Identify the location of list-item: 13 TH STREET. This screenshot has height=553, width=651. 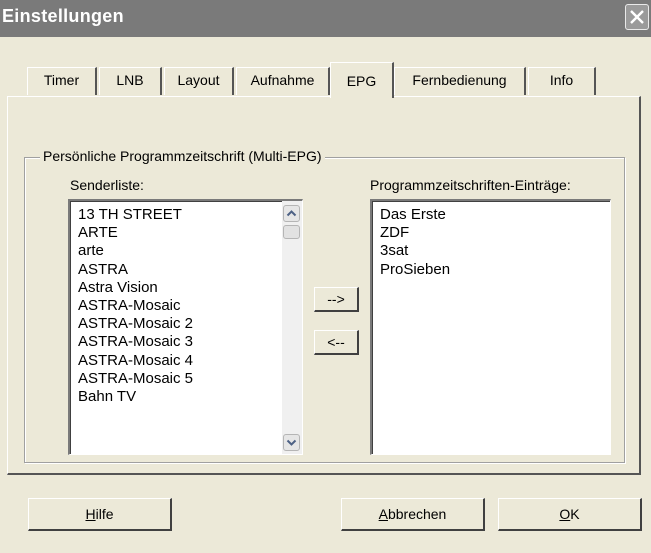
(190, 215).